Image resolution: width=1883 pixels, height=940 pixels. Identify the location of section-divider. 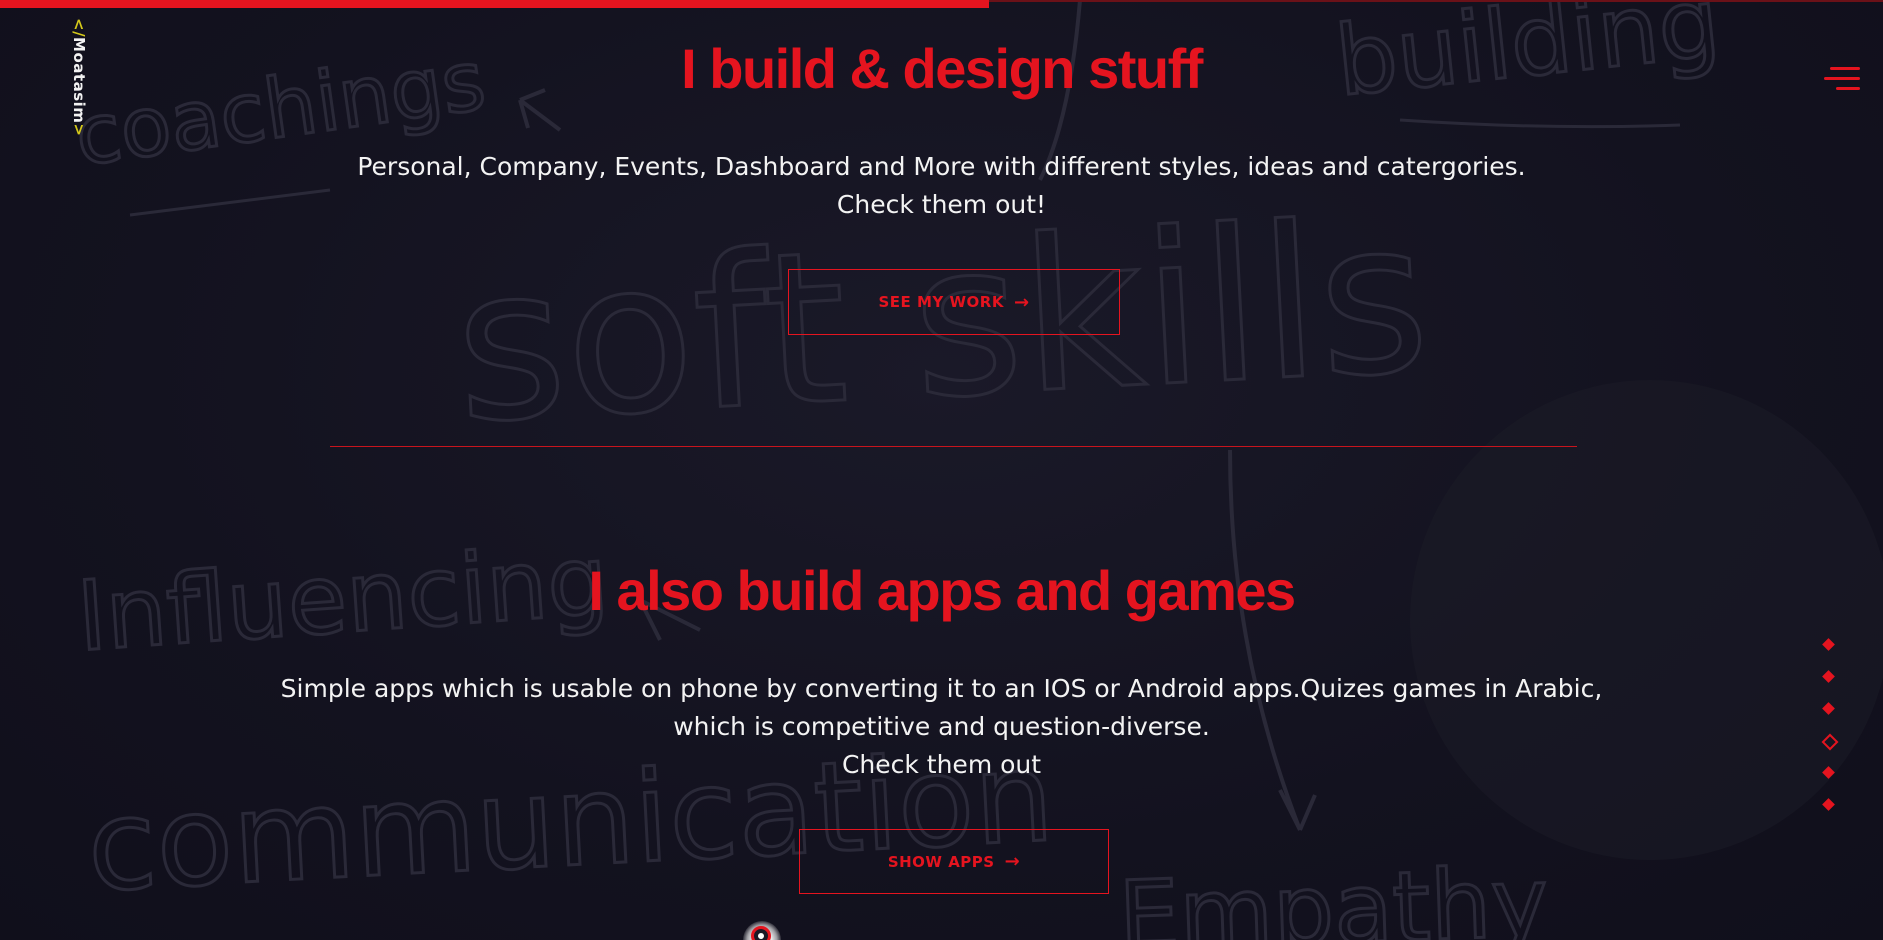
(953, 446).